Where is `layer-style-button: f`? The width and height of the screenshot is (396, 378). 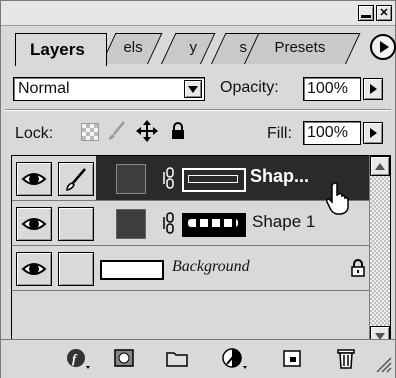 layer-style-button: f is located at coordinates (78, 358).